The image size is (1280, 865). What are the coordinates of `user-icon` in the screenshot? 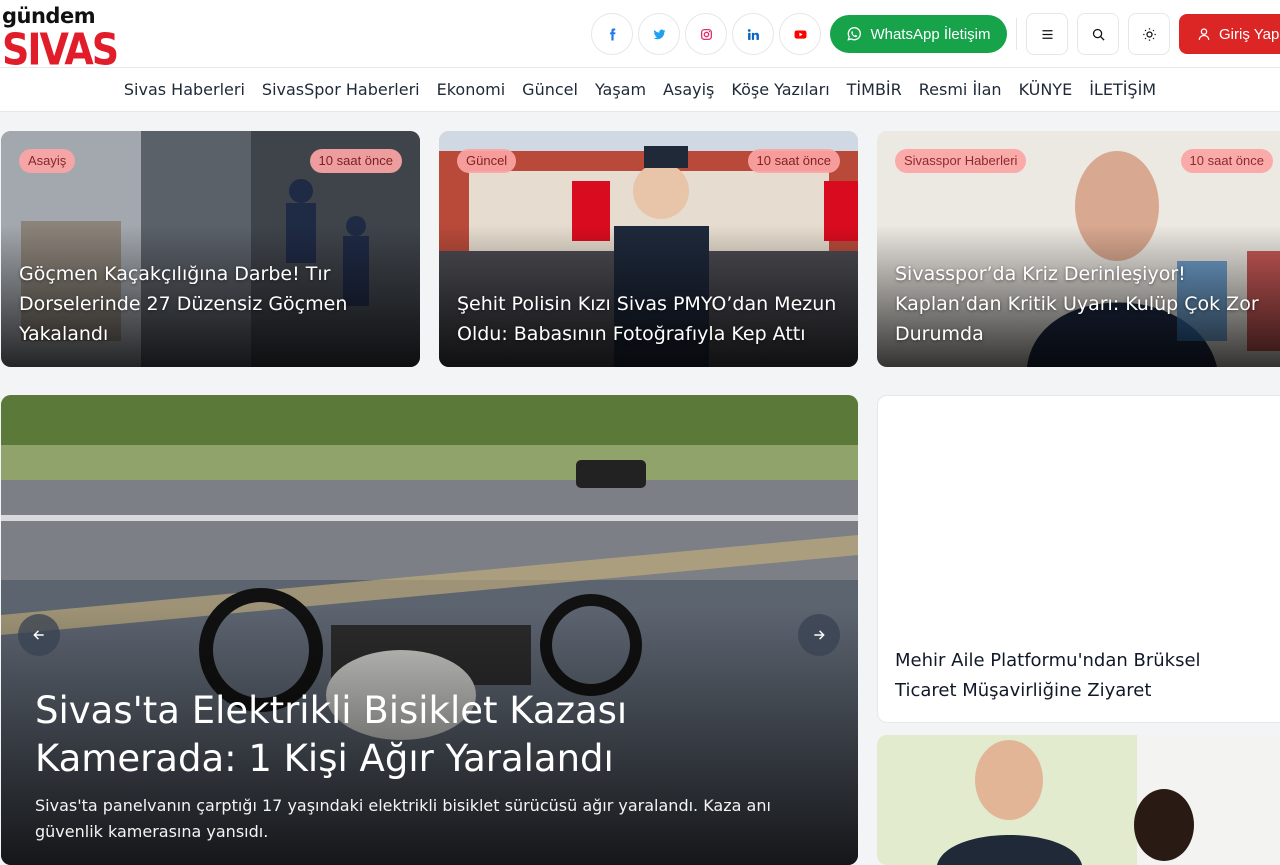 It's located at (1204, 34).